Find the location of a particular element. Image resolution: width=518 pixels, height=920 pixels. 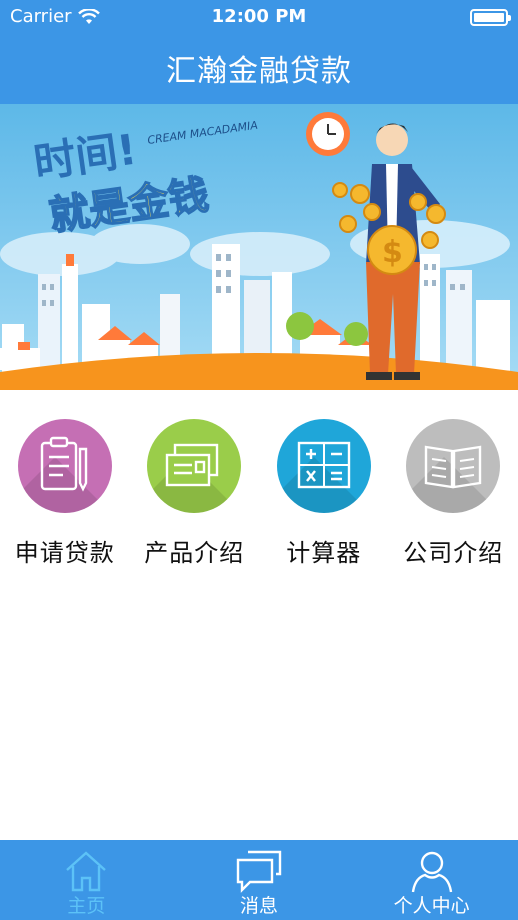

tab-profile: 个人中心 is located at coordinates (431, 880).